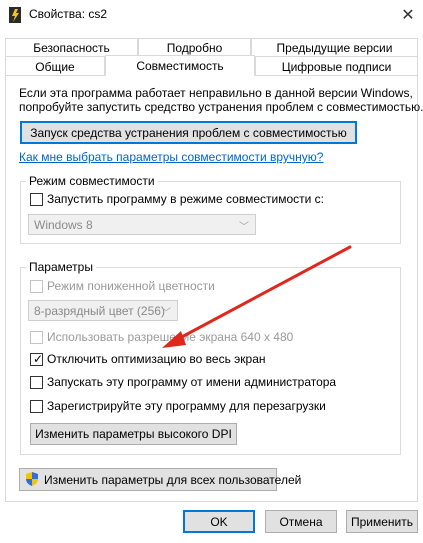  I want to click on tab-digital-signatures: Цифровые подписи, so click(336, 66).